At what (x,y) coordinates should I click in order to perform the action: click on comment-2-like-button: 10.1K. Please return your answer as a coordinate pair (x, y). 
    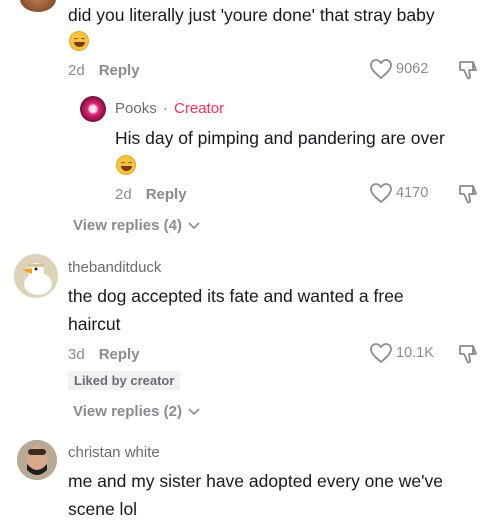
    Looking at the image, I should click on (401, 353).